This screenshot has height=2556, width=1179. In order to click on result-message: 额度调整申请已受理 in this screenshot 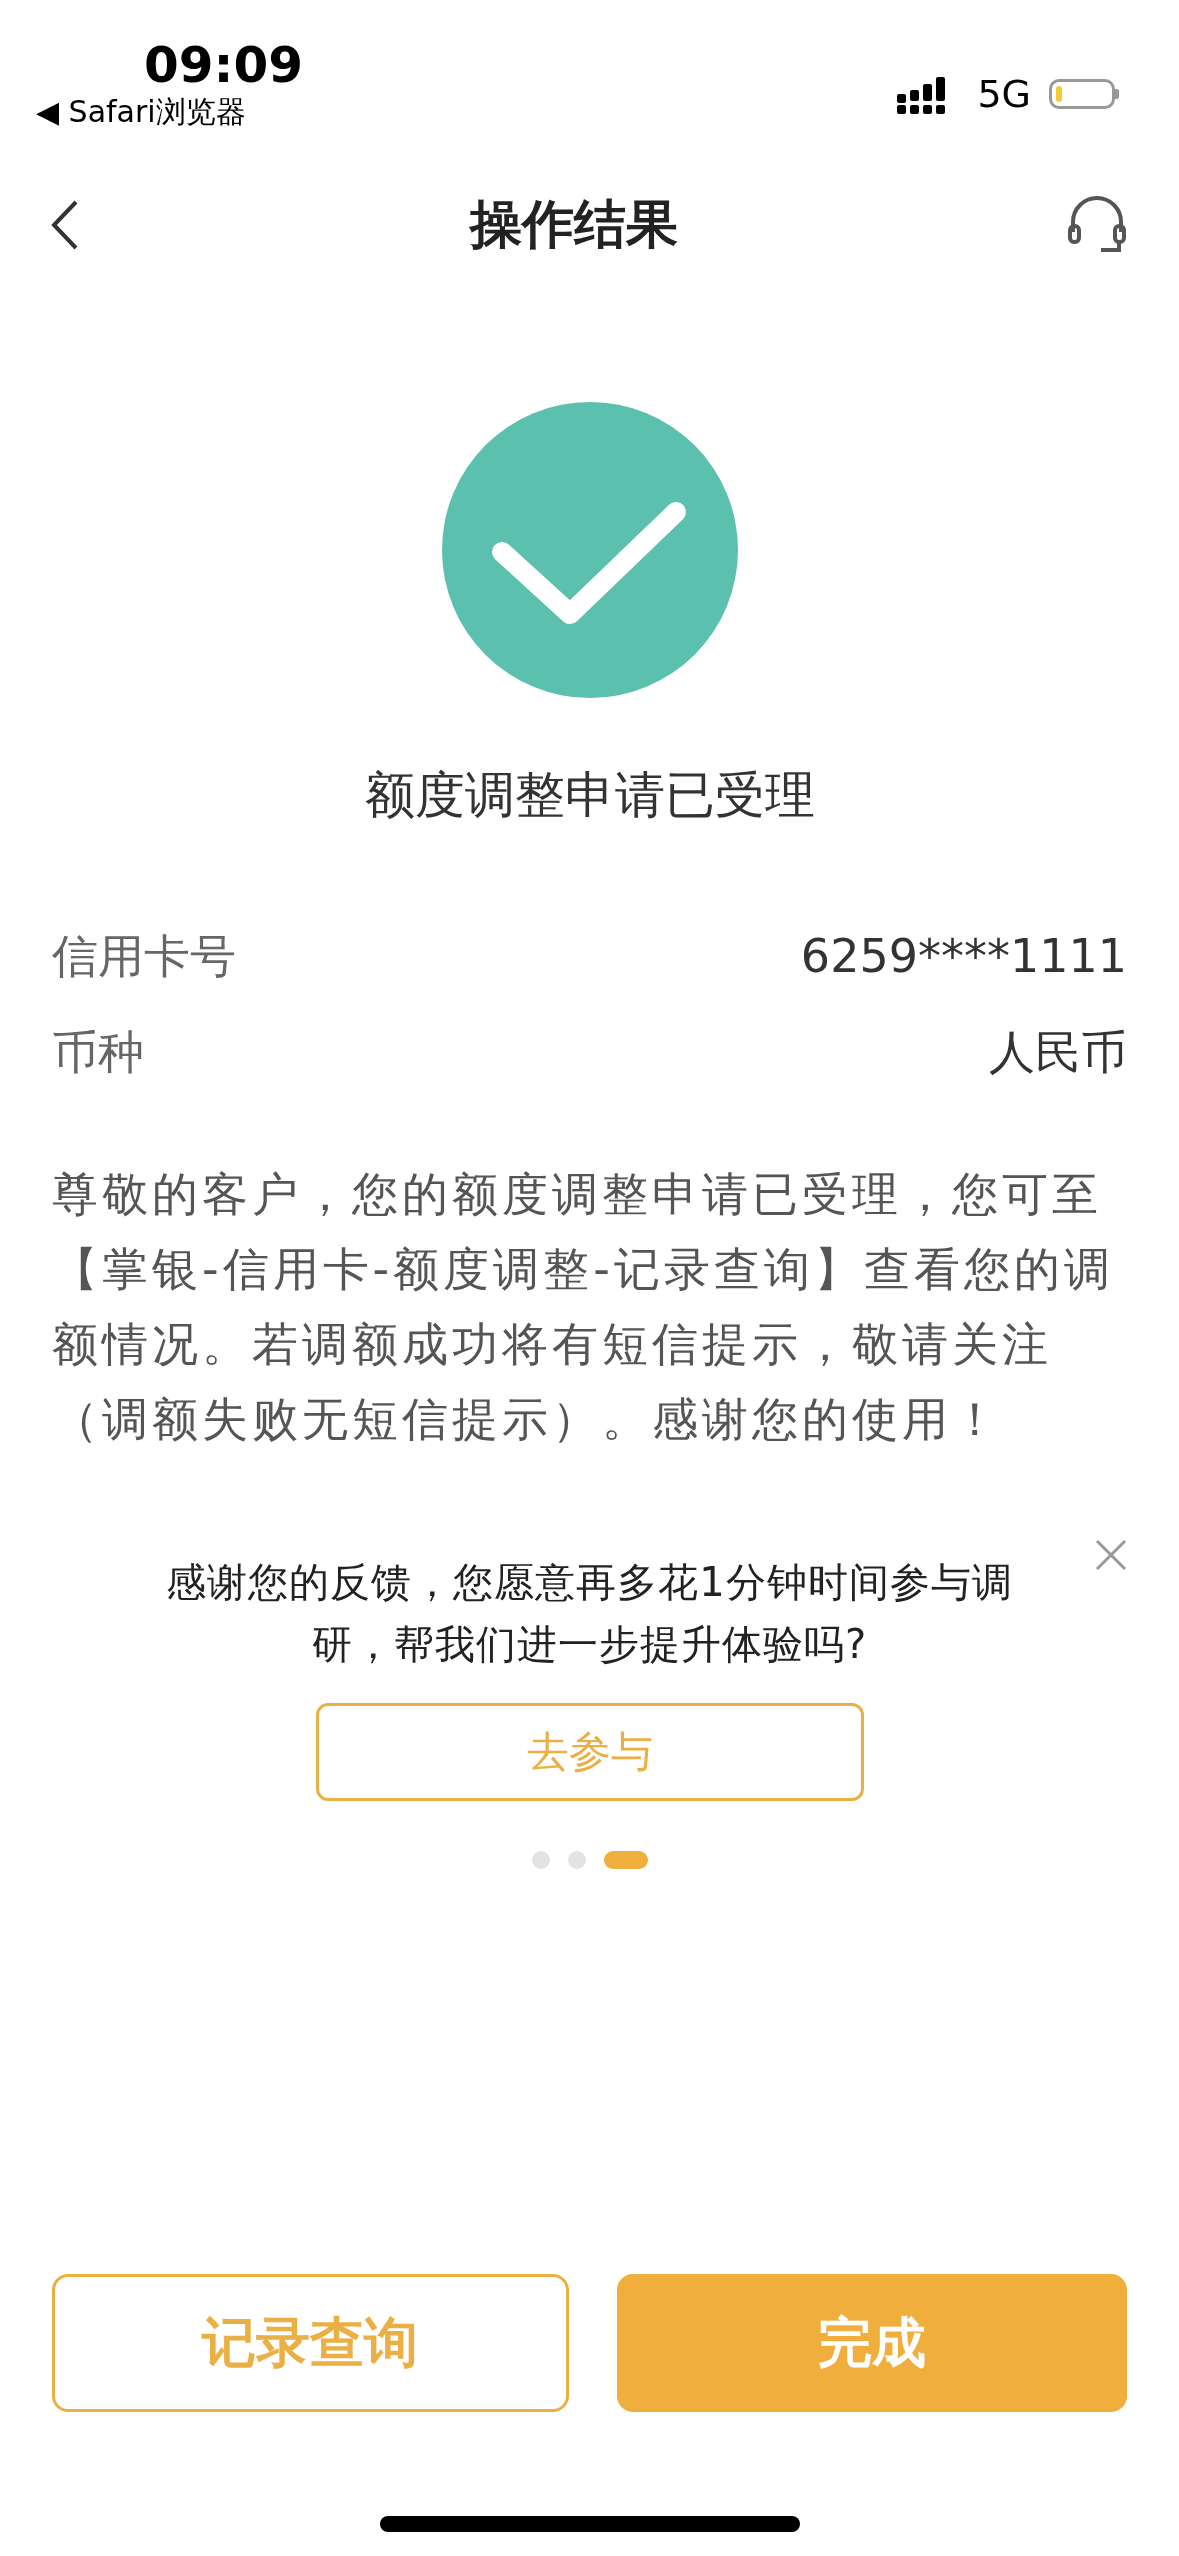, I will do `click(589, 795)`.